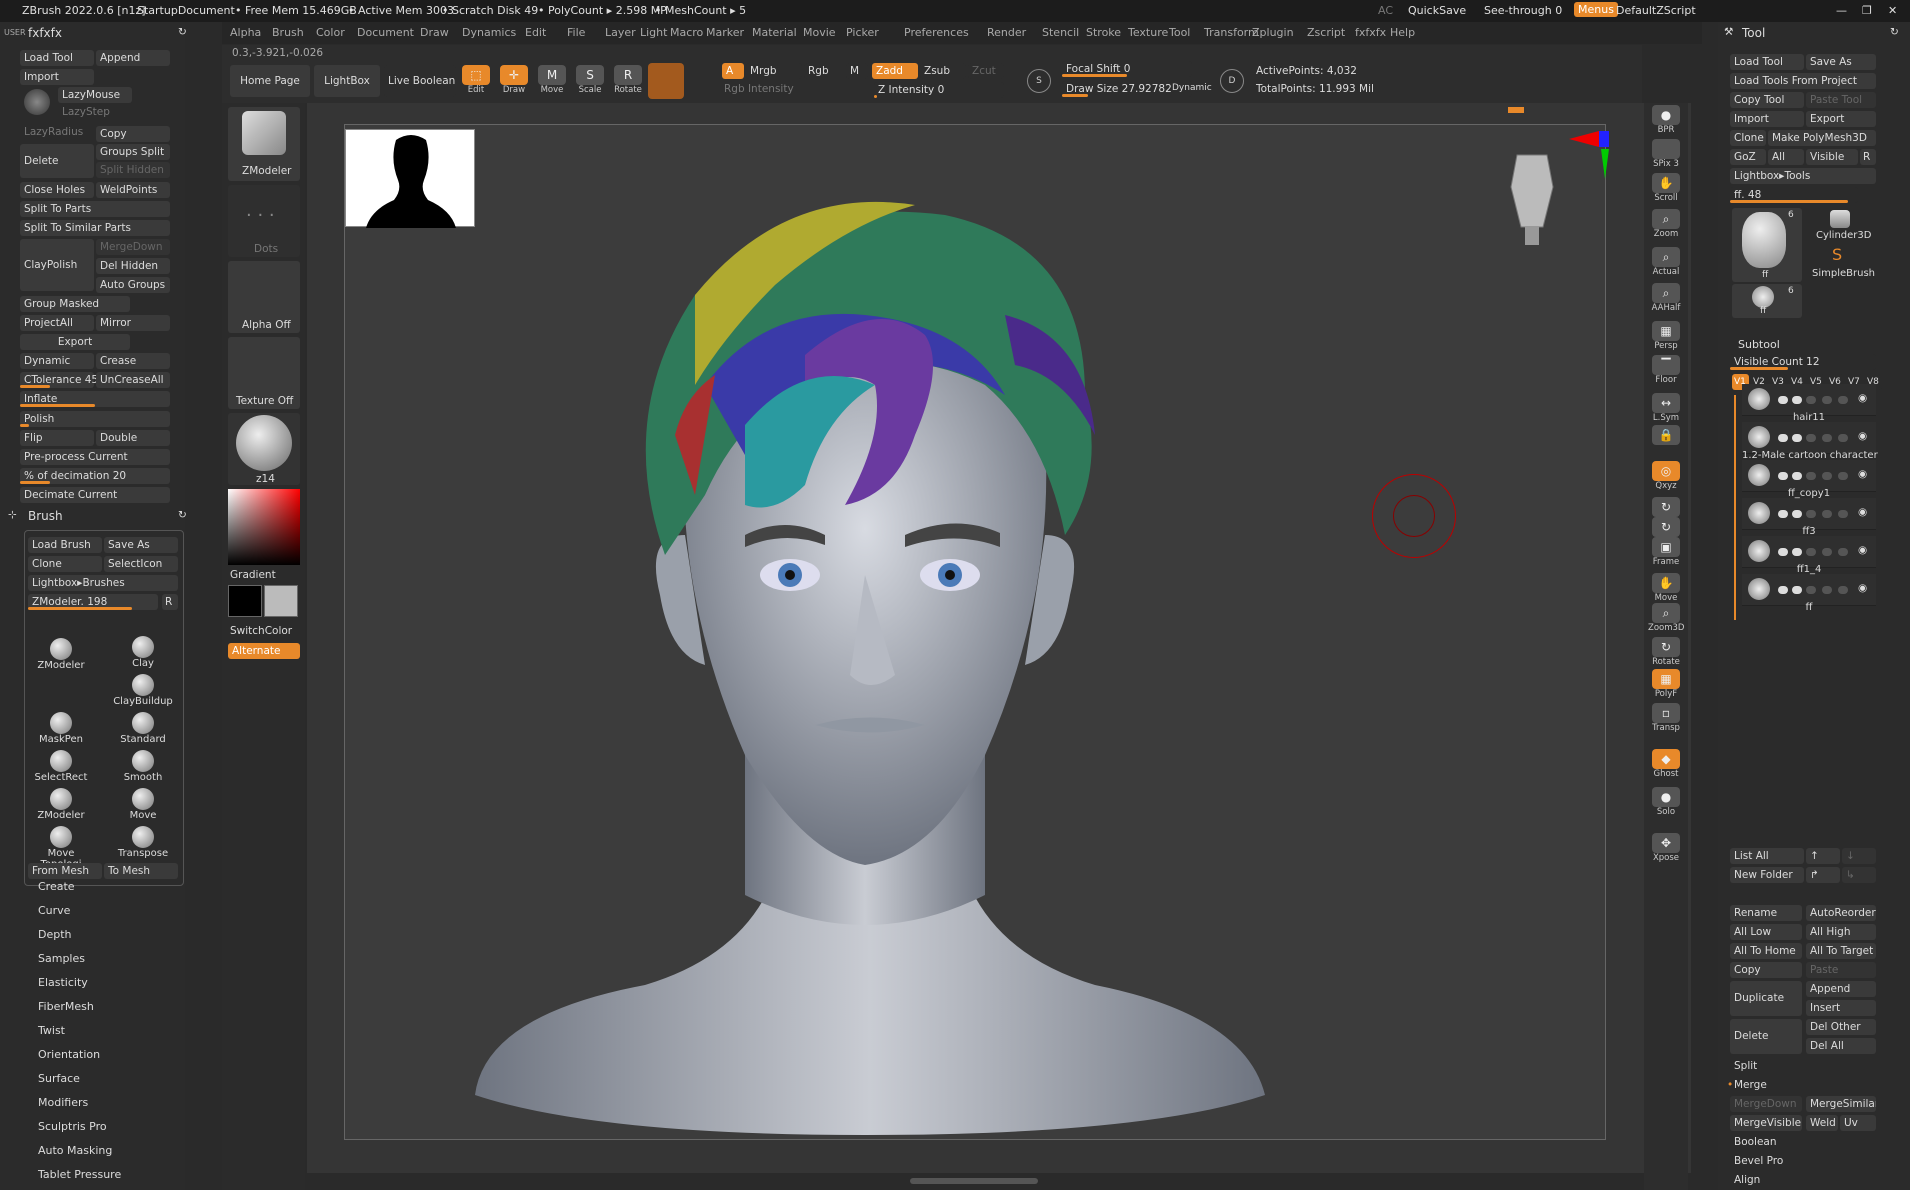 This screenshot has width=1910, height=1190. I want to click on edit-button: ⬚ Edit, so click(476, 83).